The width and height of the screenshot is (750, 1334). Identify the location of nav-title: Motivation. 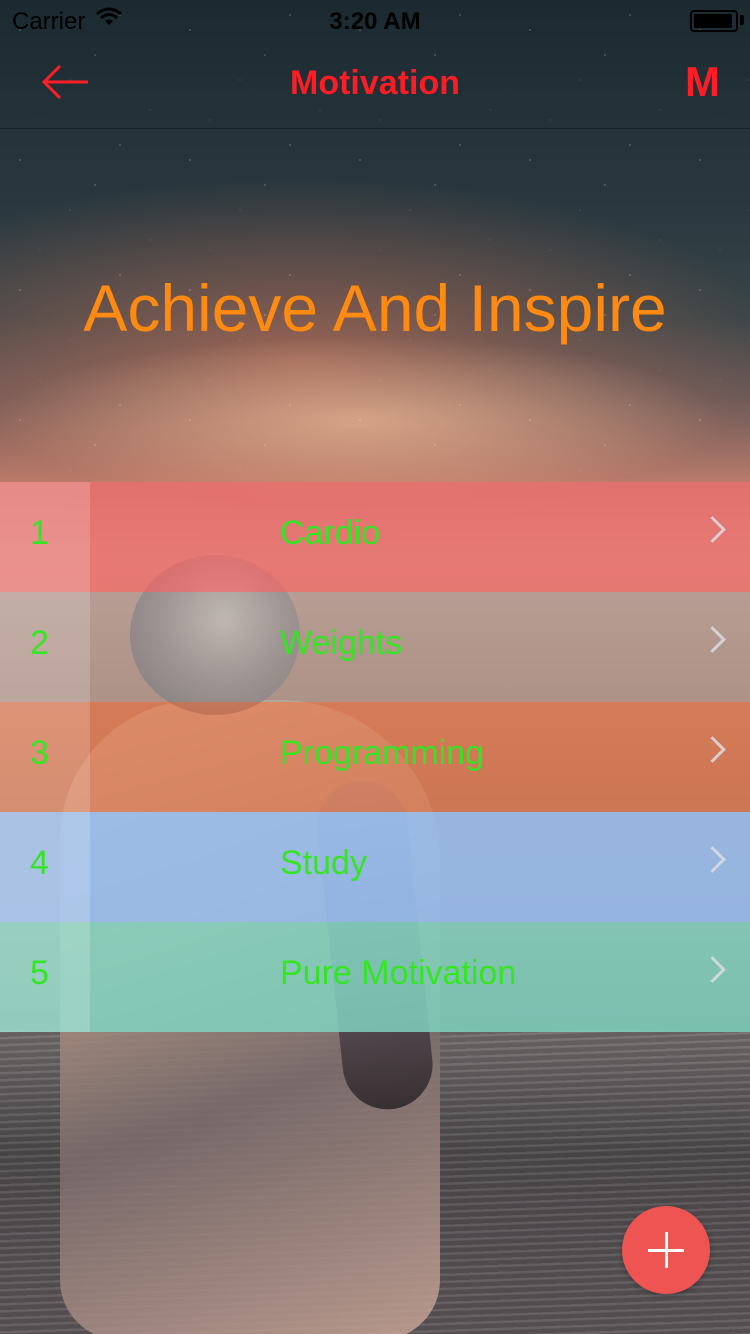
(375, 83).